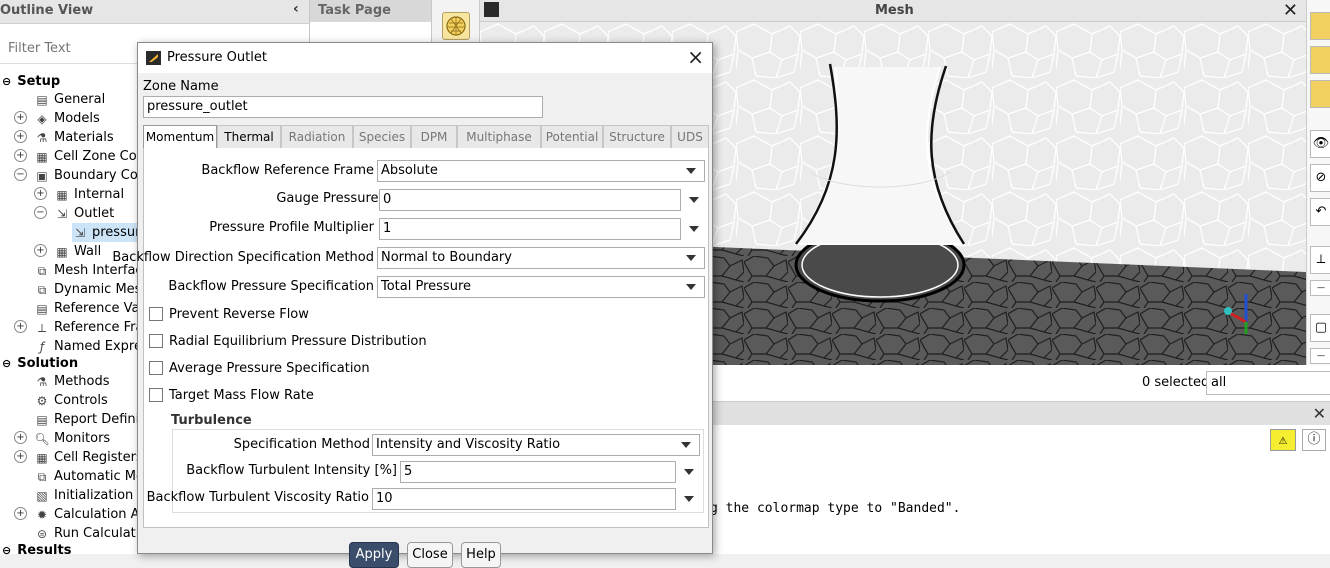 The width and height of the screenshot is (1330, 568). What do you see at coordinates (1020, 413) in the screenshot?
I see `console-header: ✕` at bounding box center [1020, 413].